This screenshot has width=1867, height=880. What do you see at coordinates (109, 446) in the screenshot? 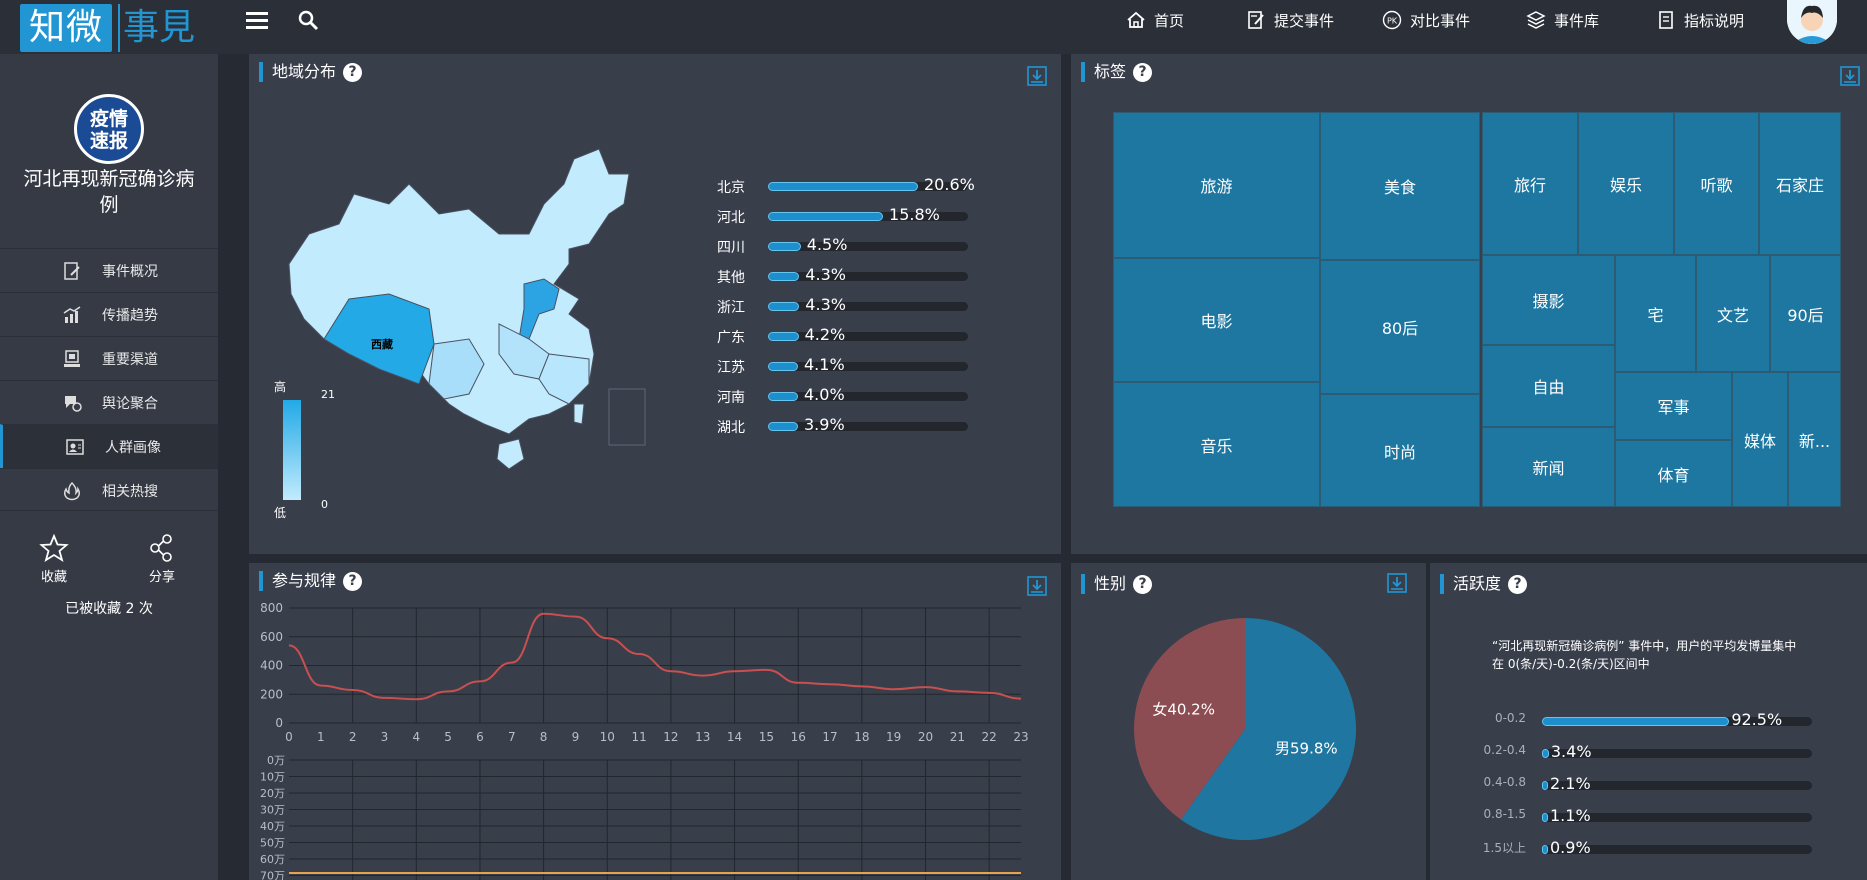
I see `sidebar-item-portrait: 人群画像` at bounding box center [109, 446].